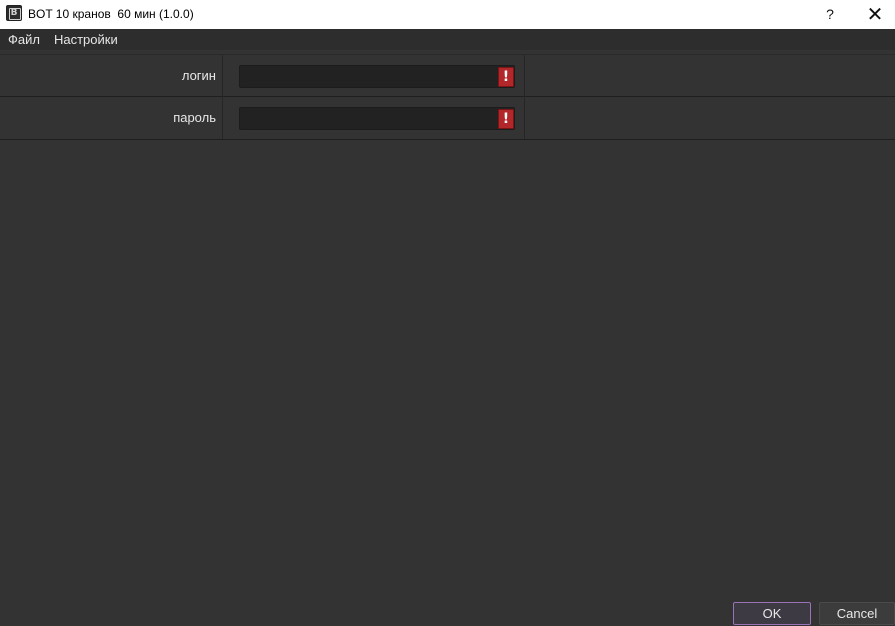 The height and width of the screenshot is (626, 895). I want to click on app-icon: B, so click(14, 13).